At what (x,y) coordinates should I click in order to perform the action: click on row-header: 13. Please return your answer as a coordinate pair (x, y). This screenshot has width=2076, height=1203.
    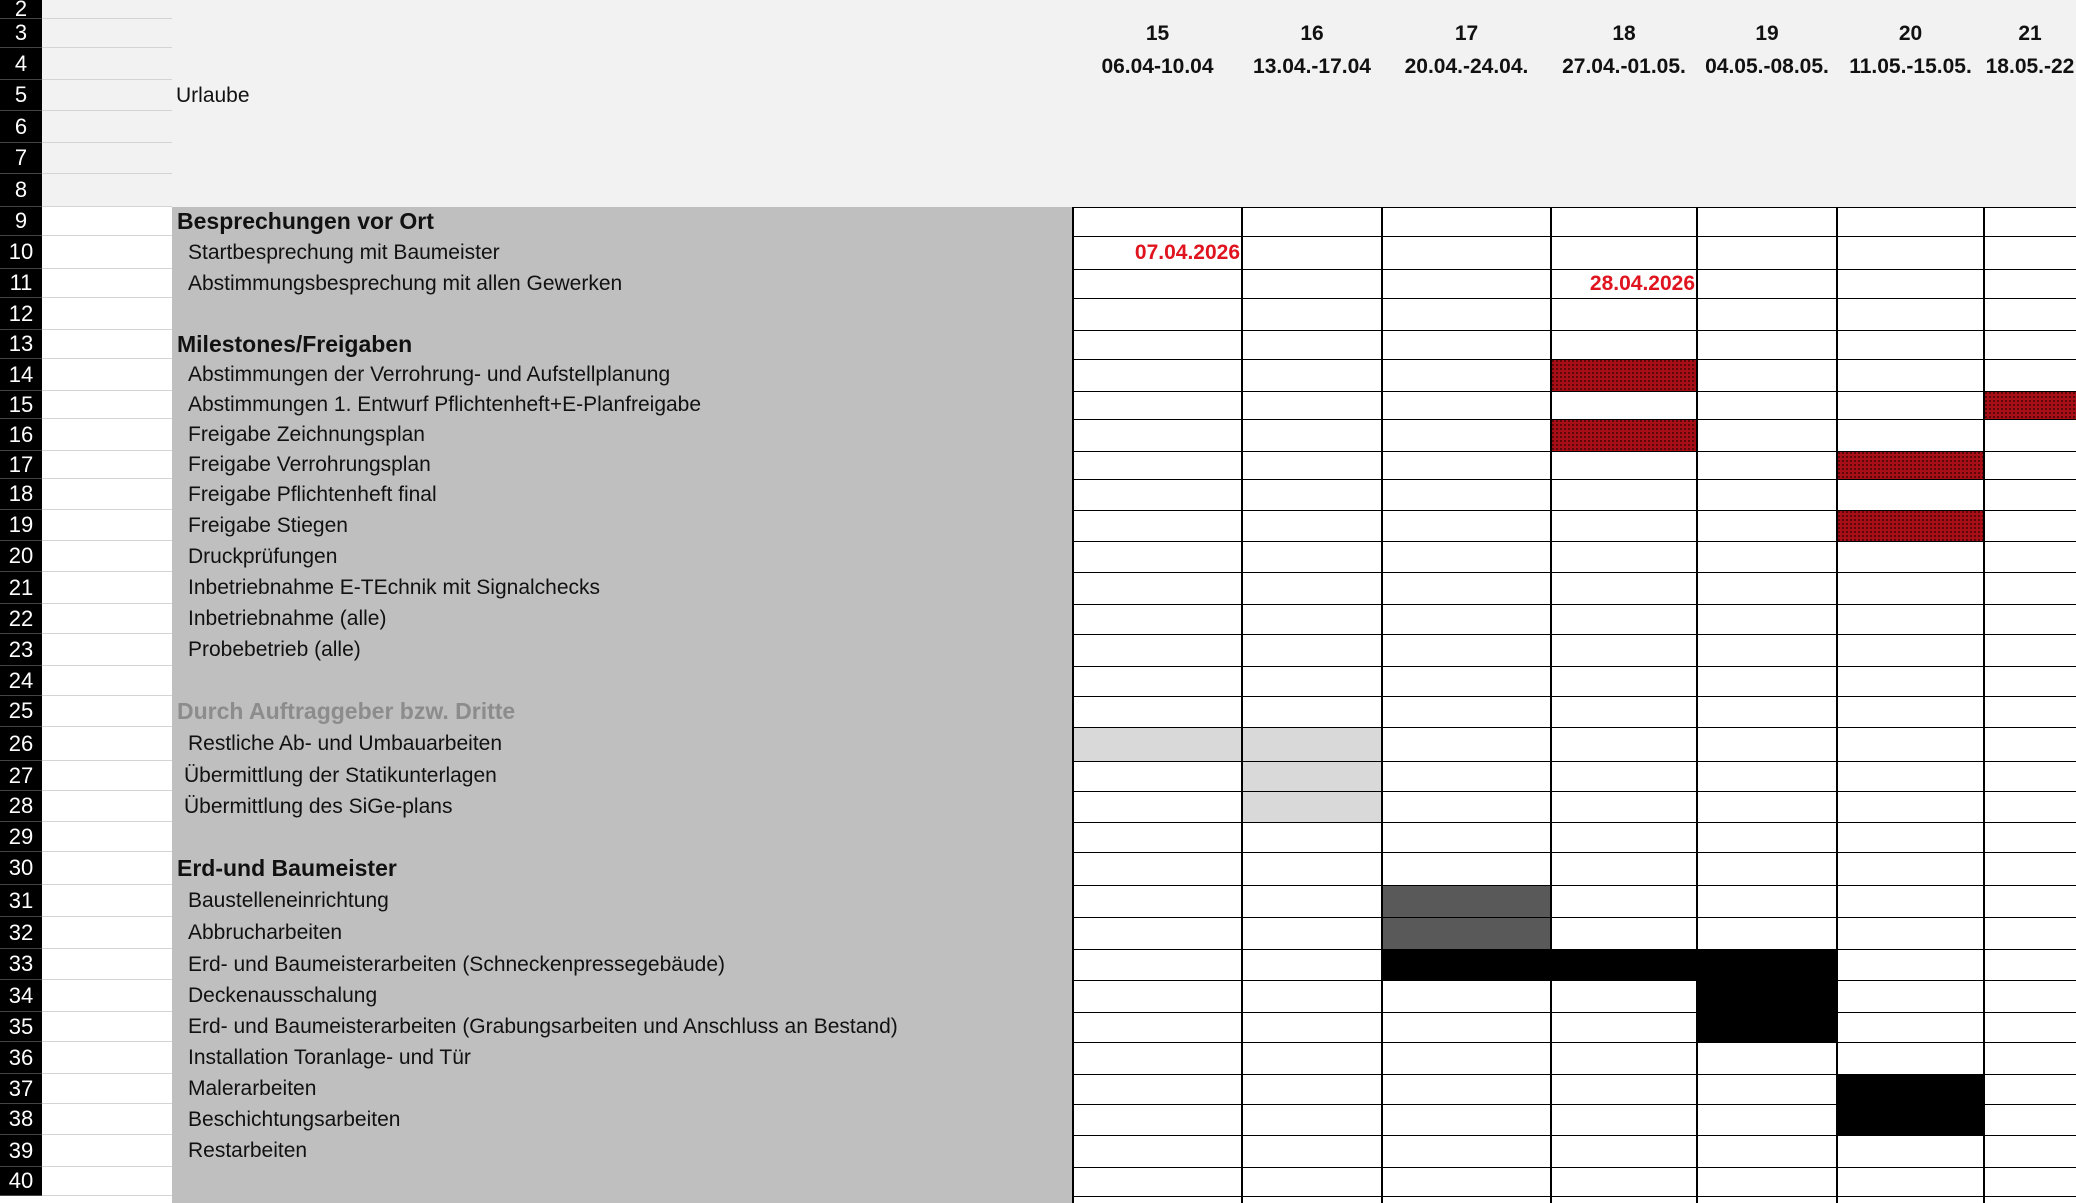
    Looking at the image, I should click on (21, 344).